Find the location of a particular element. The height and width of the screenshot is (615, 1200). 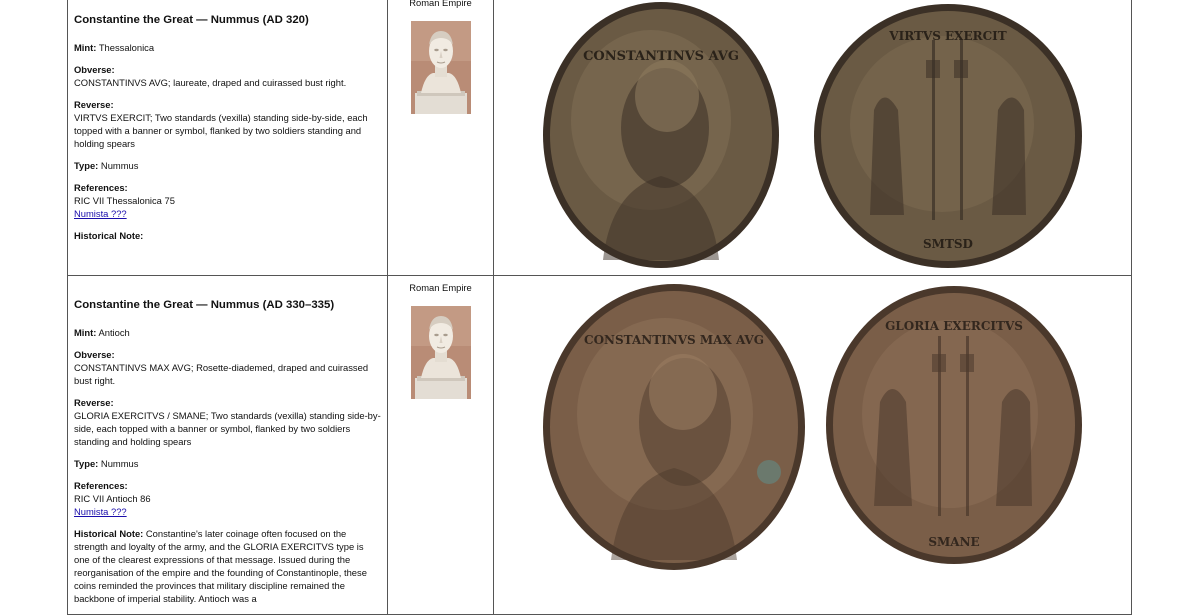

coin-legend: CONSTANTINVS AVG is located at coordinates (661, 56).